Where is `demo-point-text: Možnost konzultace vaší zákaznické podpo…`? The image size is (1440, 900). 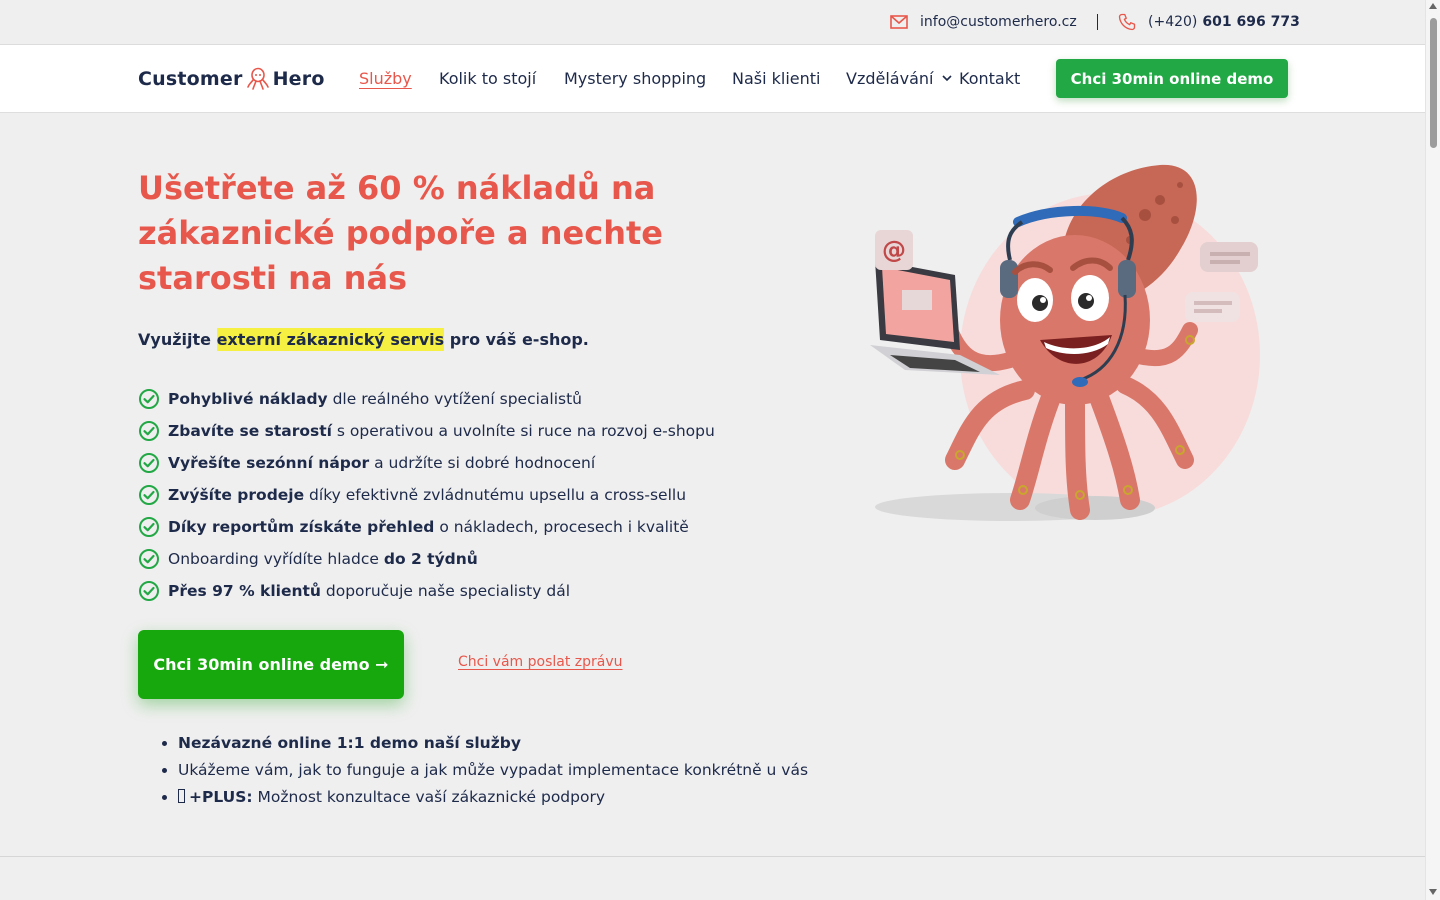
demo-point-text: Možnost konzultace vaší zákaznické podpo… is located at coordinates (429, 797).